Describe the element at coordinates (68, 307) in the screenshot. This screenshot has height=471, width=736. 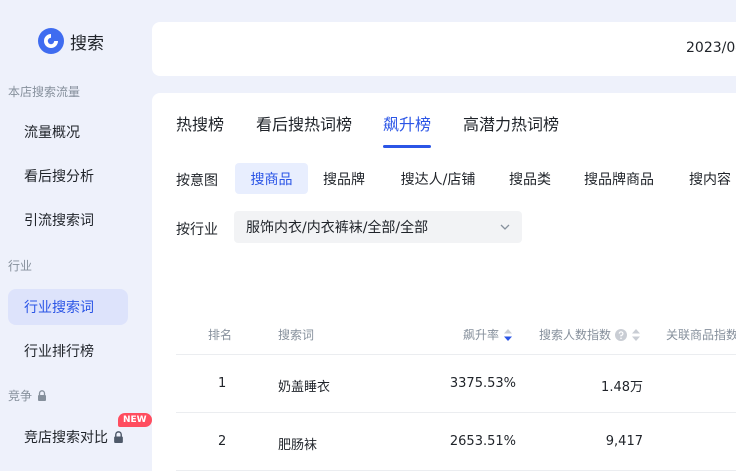
I see `sidebar-item-industry-keywords: 行业搜索词` at that location.